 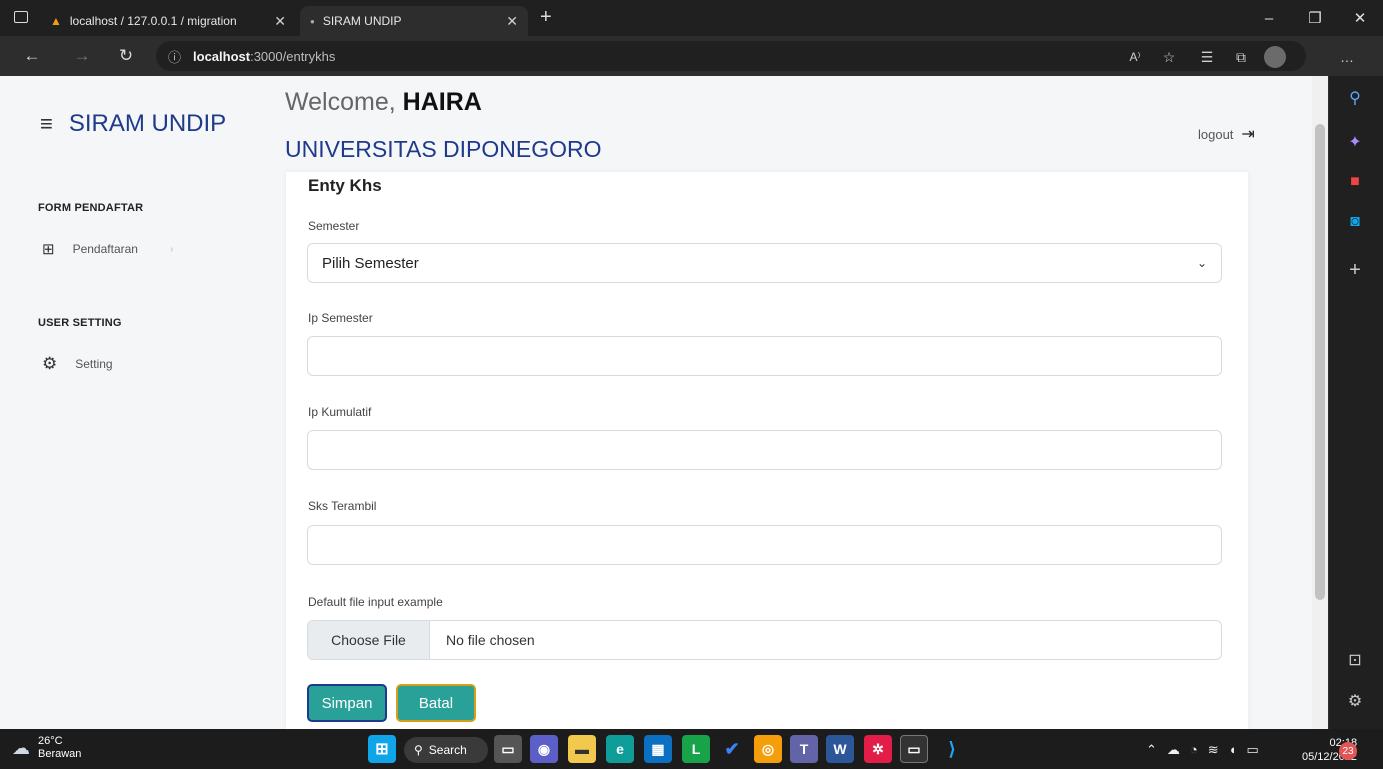 What do you see at coordinates (764, 263) in the screenshot?
I see `semester-select: Pilih Semester ⌄` at bounding box center [764, 263].